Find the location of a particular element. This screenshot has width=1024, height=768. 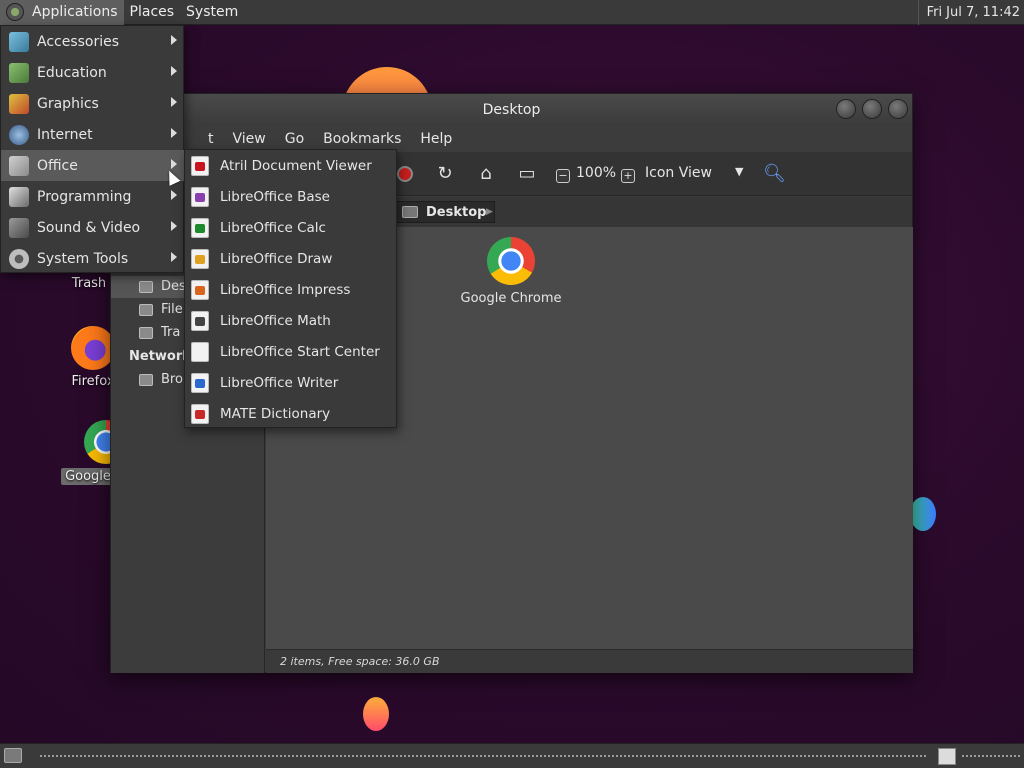

menu-item-libreoffice-base: LibreOffice Base is located at coordinates (291, 196).